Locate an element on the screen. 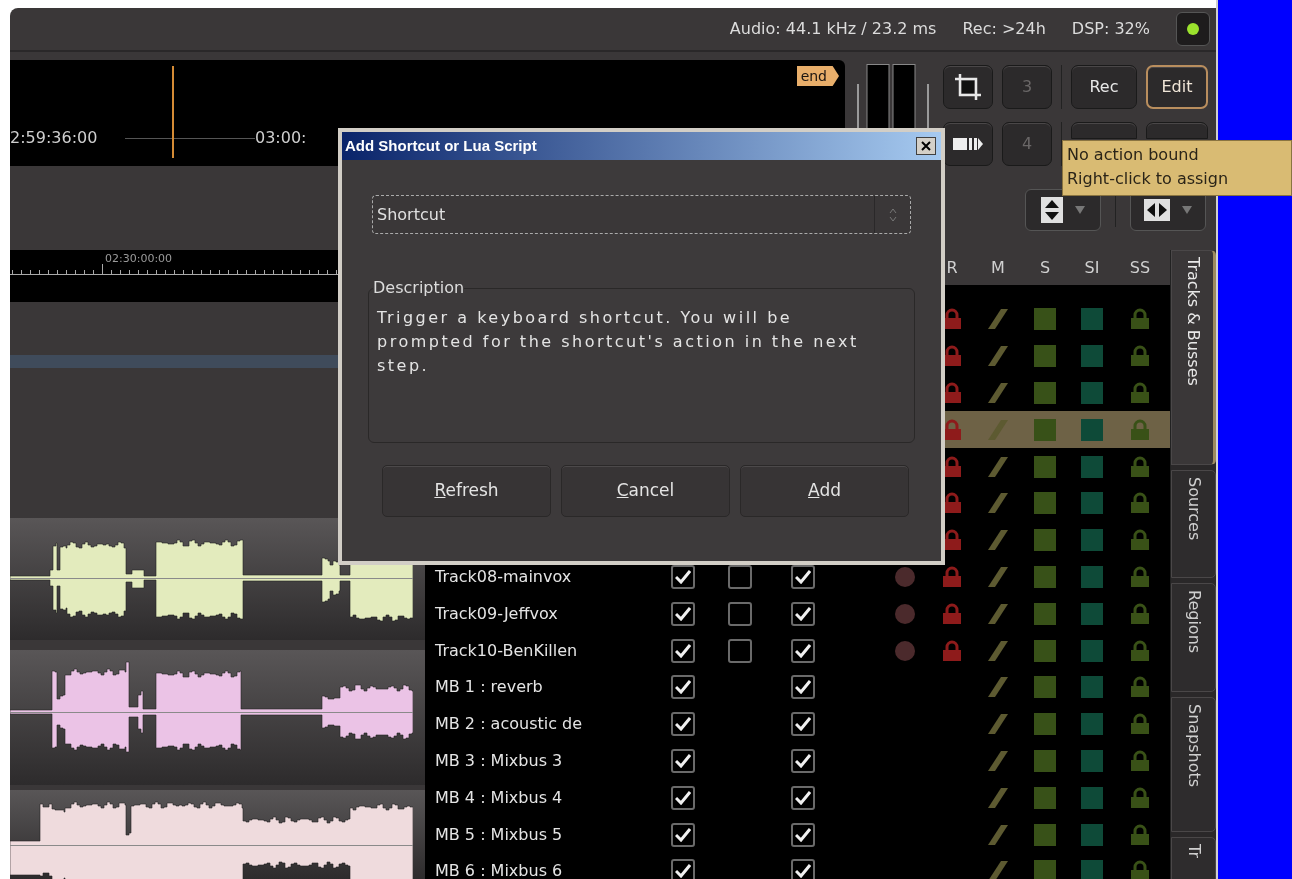  sidebar-tab: Regions is located at coordinates (1193, 637).